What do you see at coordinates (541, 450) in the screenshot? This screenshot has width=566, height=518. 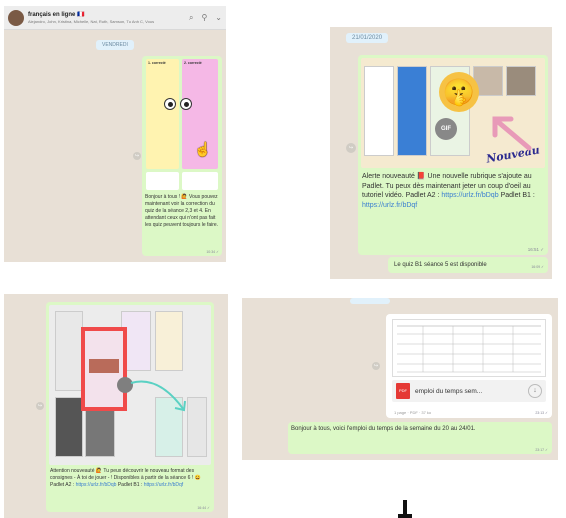 I see `message-time: 23:17 ✓` at bounding box center [541, 450].